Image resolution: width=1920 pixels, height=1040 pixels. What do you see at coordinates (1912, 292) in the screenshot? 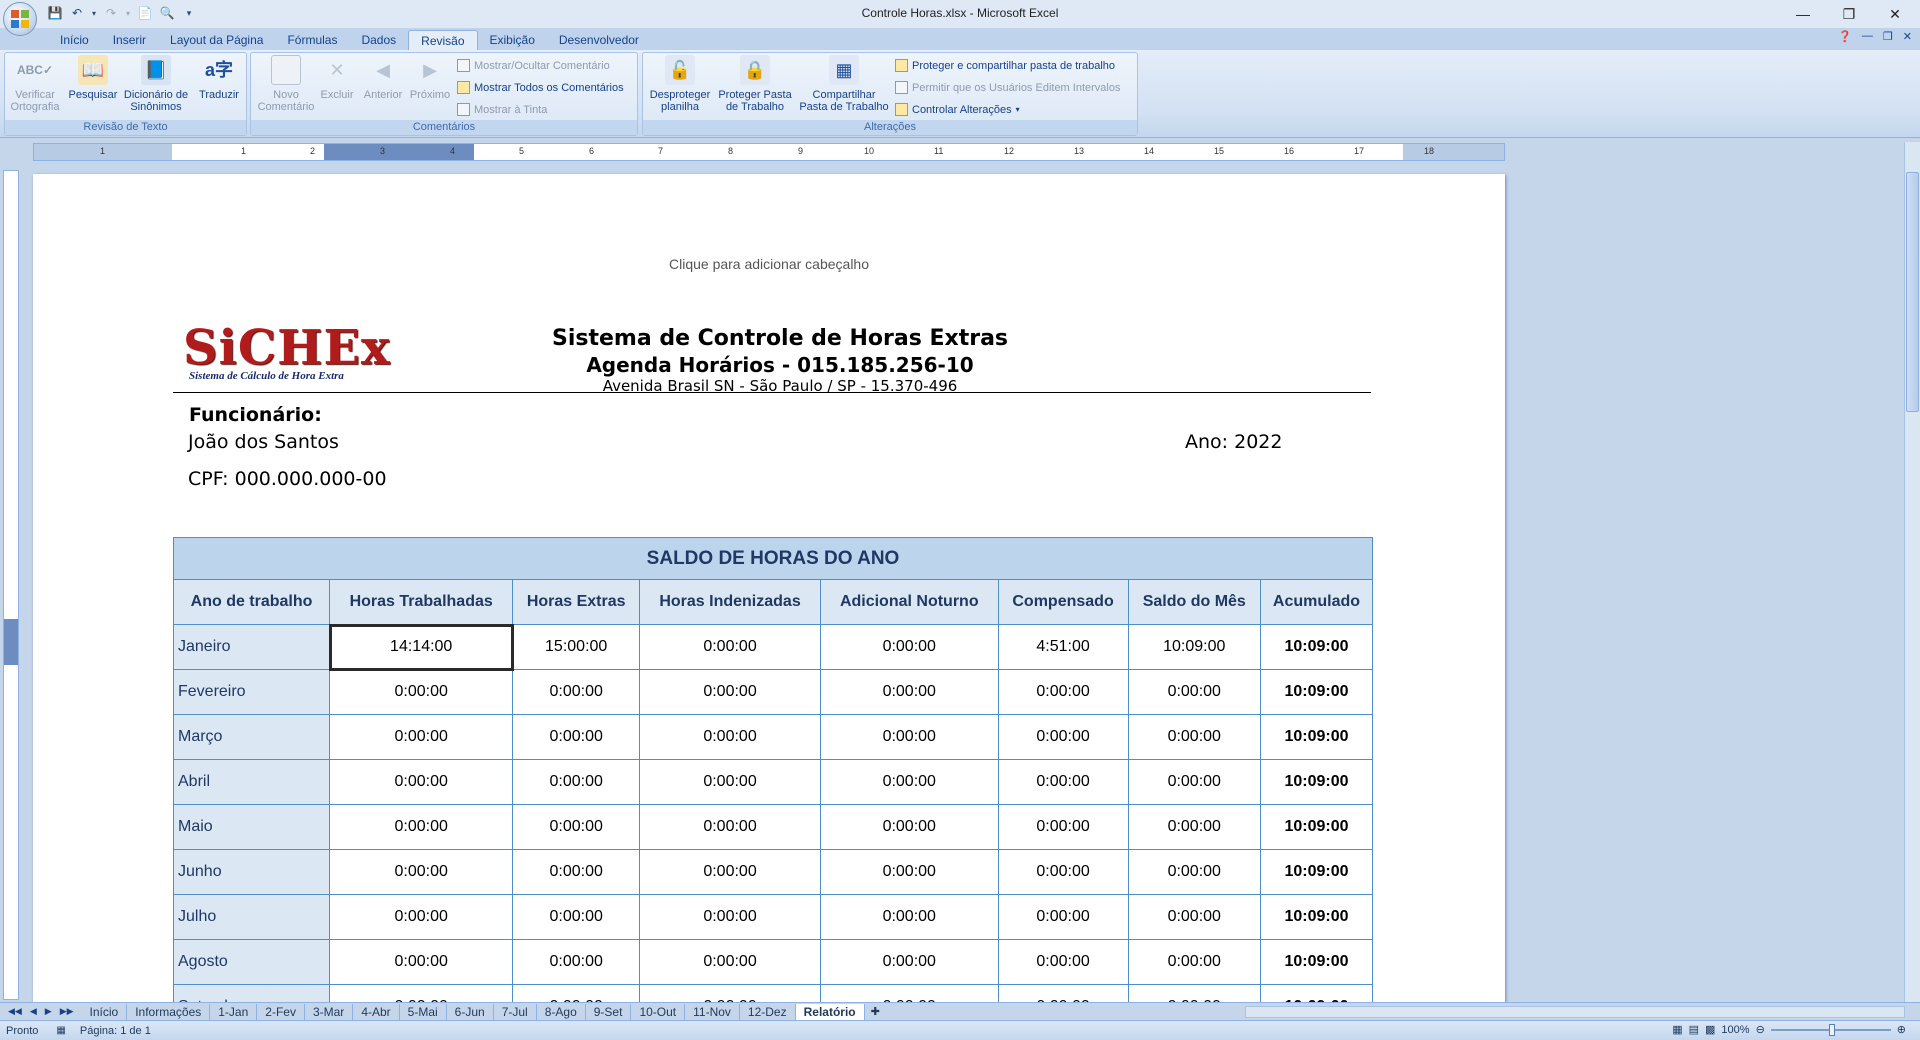
I see `vertical-scroll-thumb` at bounding box center [1912, 292].